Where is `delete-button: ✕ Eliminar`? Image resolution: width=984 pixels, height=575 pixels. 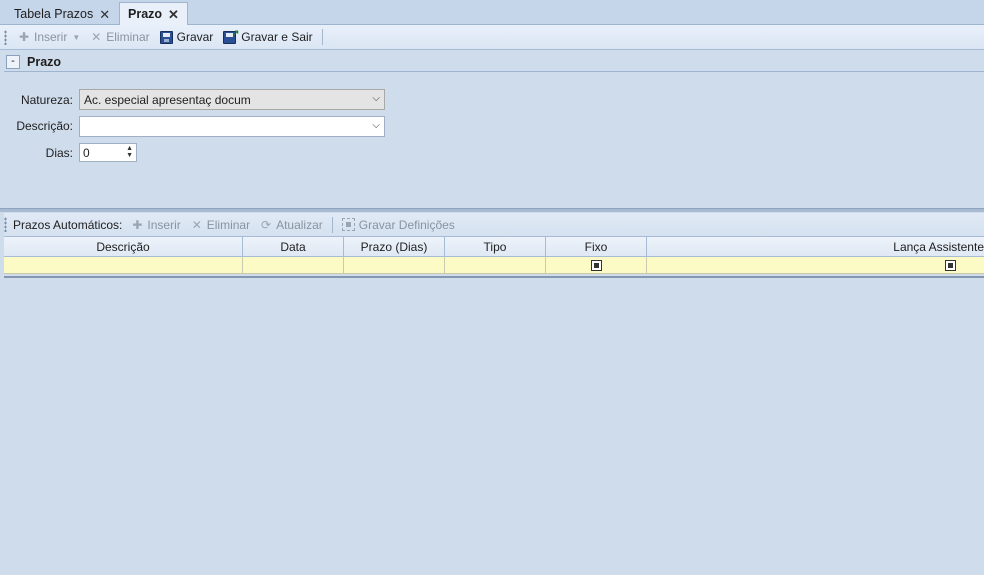 delete-button: ✕ Eliminar is located at coordinates (119, 37).